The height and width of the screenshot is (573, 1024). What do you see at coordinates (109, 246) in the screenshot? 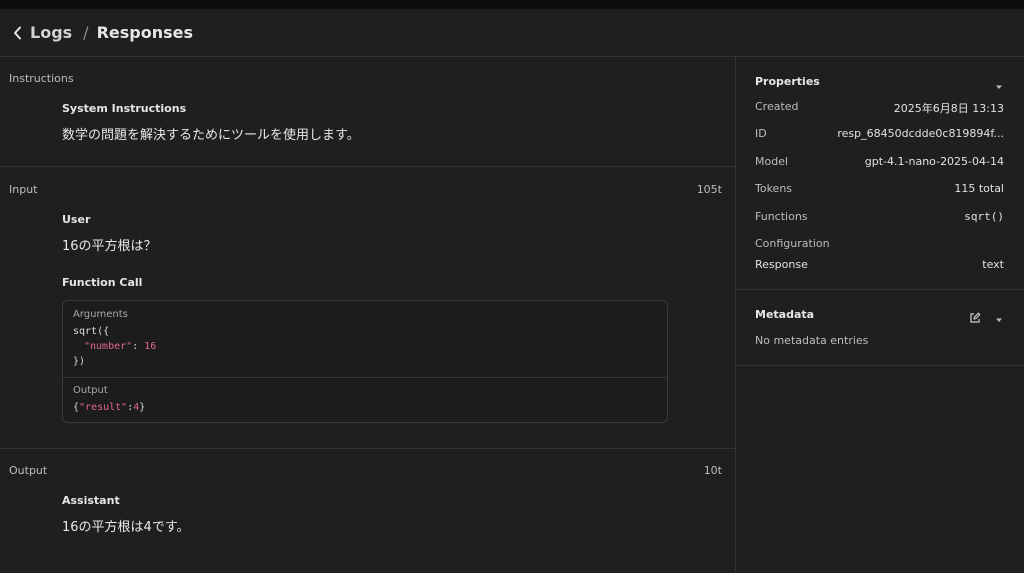
I see `user-message: 16の平方根は？` at bounding box center [109, 246].